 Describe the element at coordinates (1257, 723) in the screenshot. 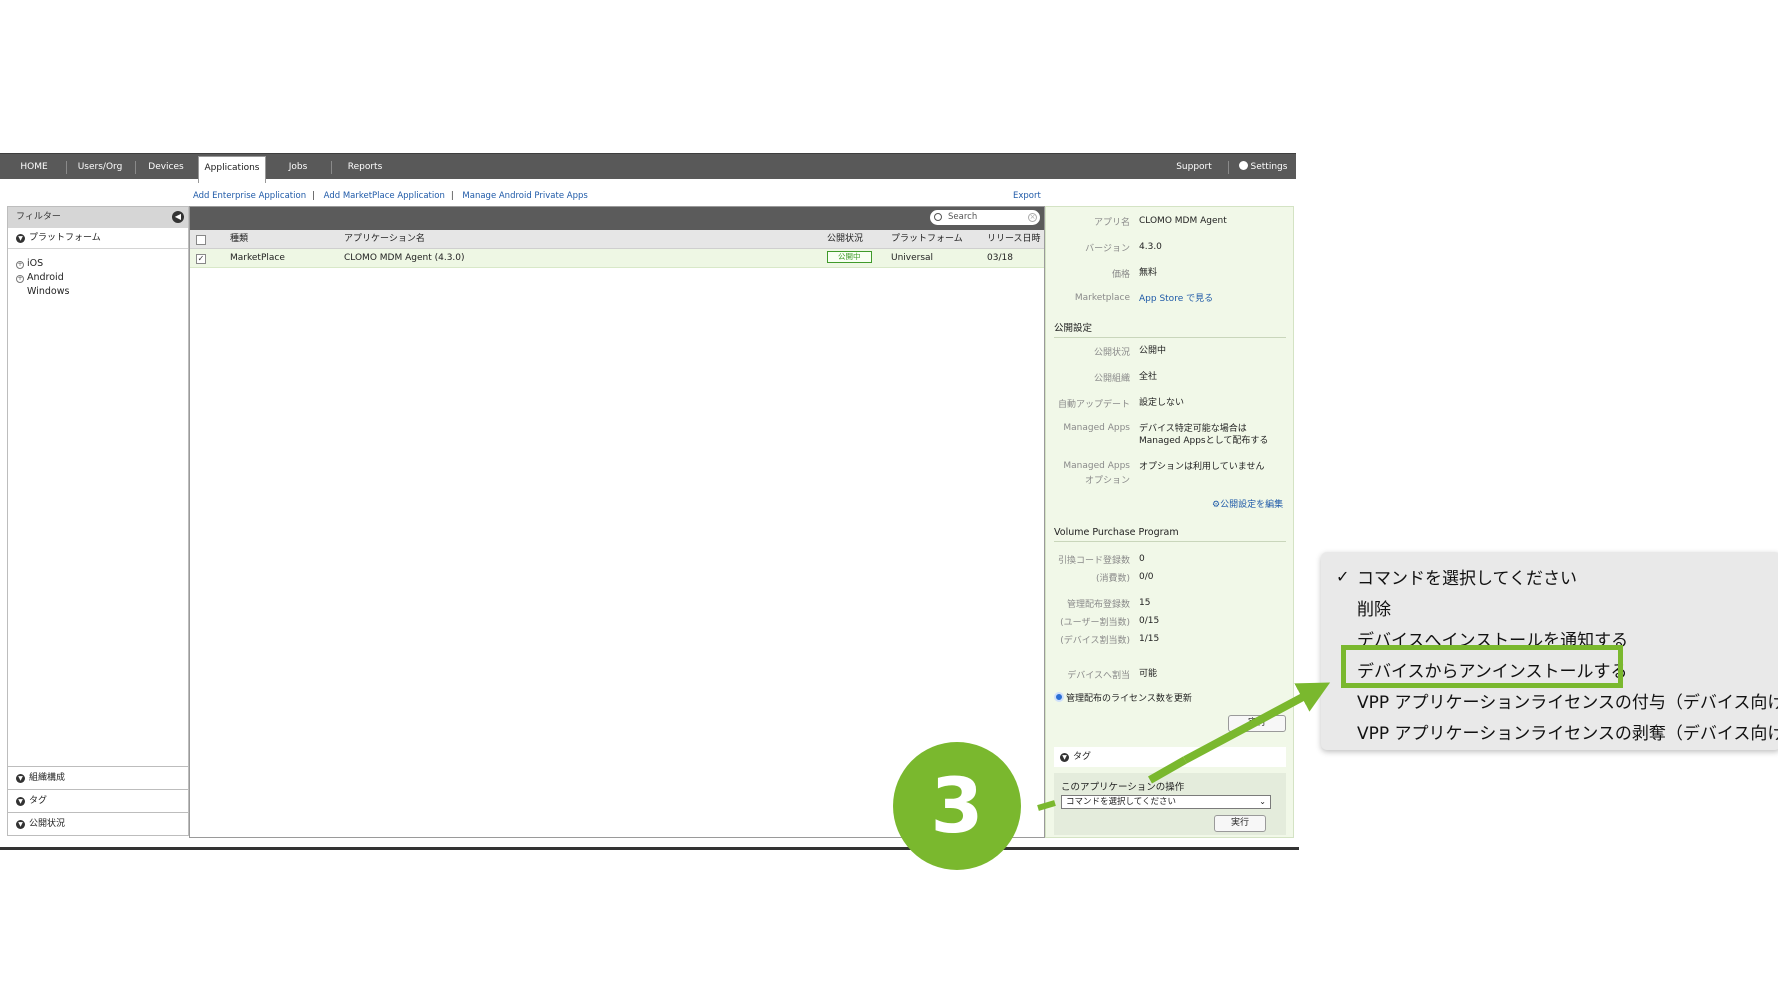

I see `arrow-shaft` at that location.